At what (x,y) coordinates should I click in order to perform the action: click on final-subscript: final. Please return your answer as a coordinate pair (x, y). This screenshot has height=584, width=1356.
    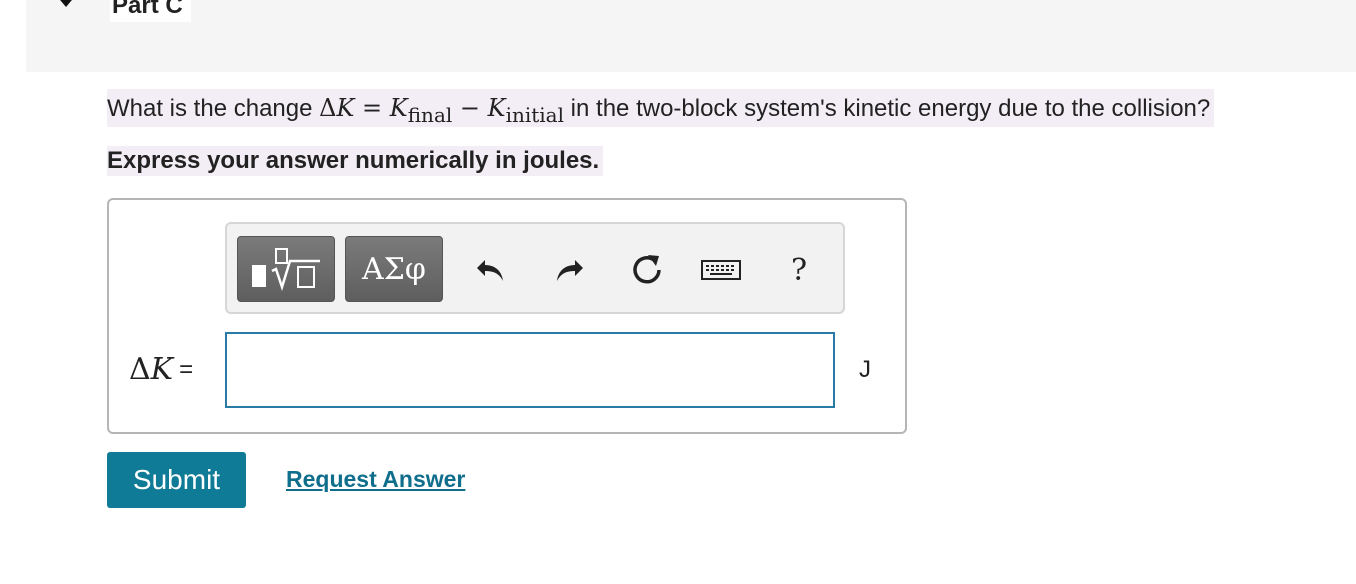
    Looking at the image, I should click on (430, 115).